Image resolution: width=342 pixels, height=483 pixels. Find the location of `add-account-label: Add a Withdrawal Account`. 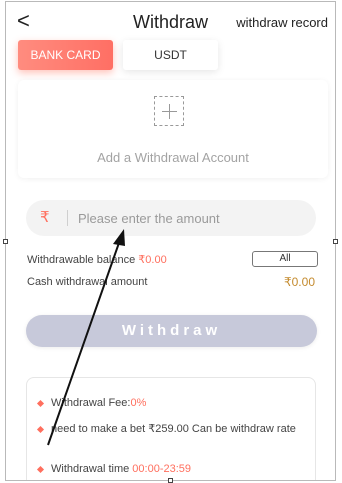

add-account-label: Add a Withdrawal Account is located at coordinates (173, 157).